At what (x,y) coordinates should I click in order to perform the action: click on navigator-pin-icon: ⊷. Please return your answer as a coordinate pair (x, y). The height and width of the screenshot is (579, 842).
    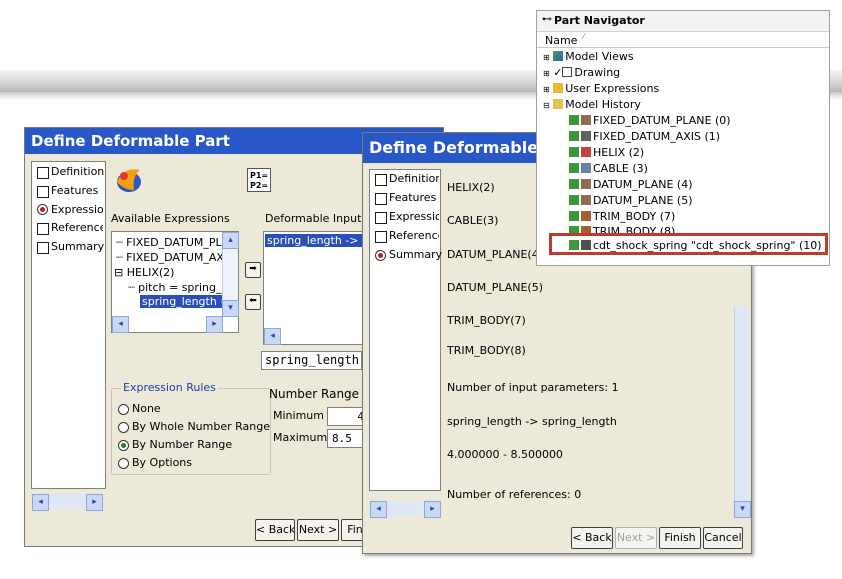
    Looking at the image, I should click on (547, 19).